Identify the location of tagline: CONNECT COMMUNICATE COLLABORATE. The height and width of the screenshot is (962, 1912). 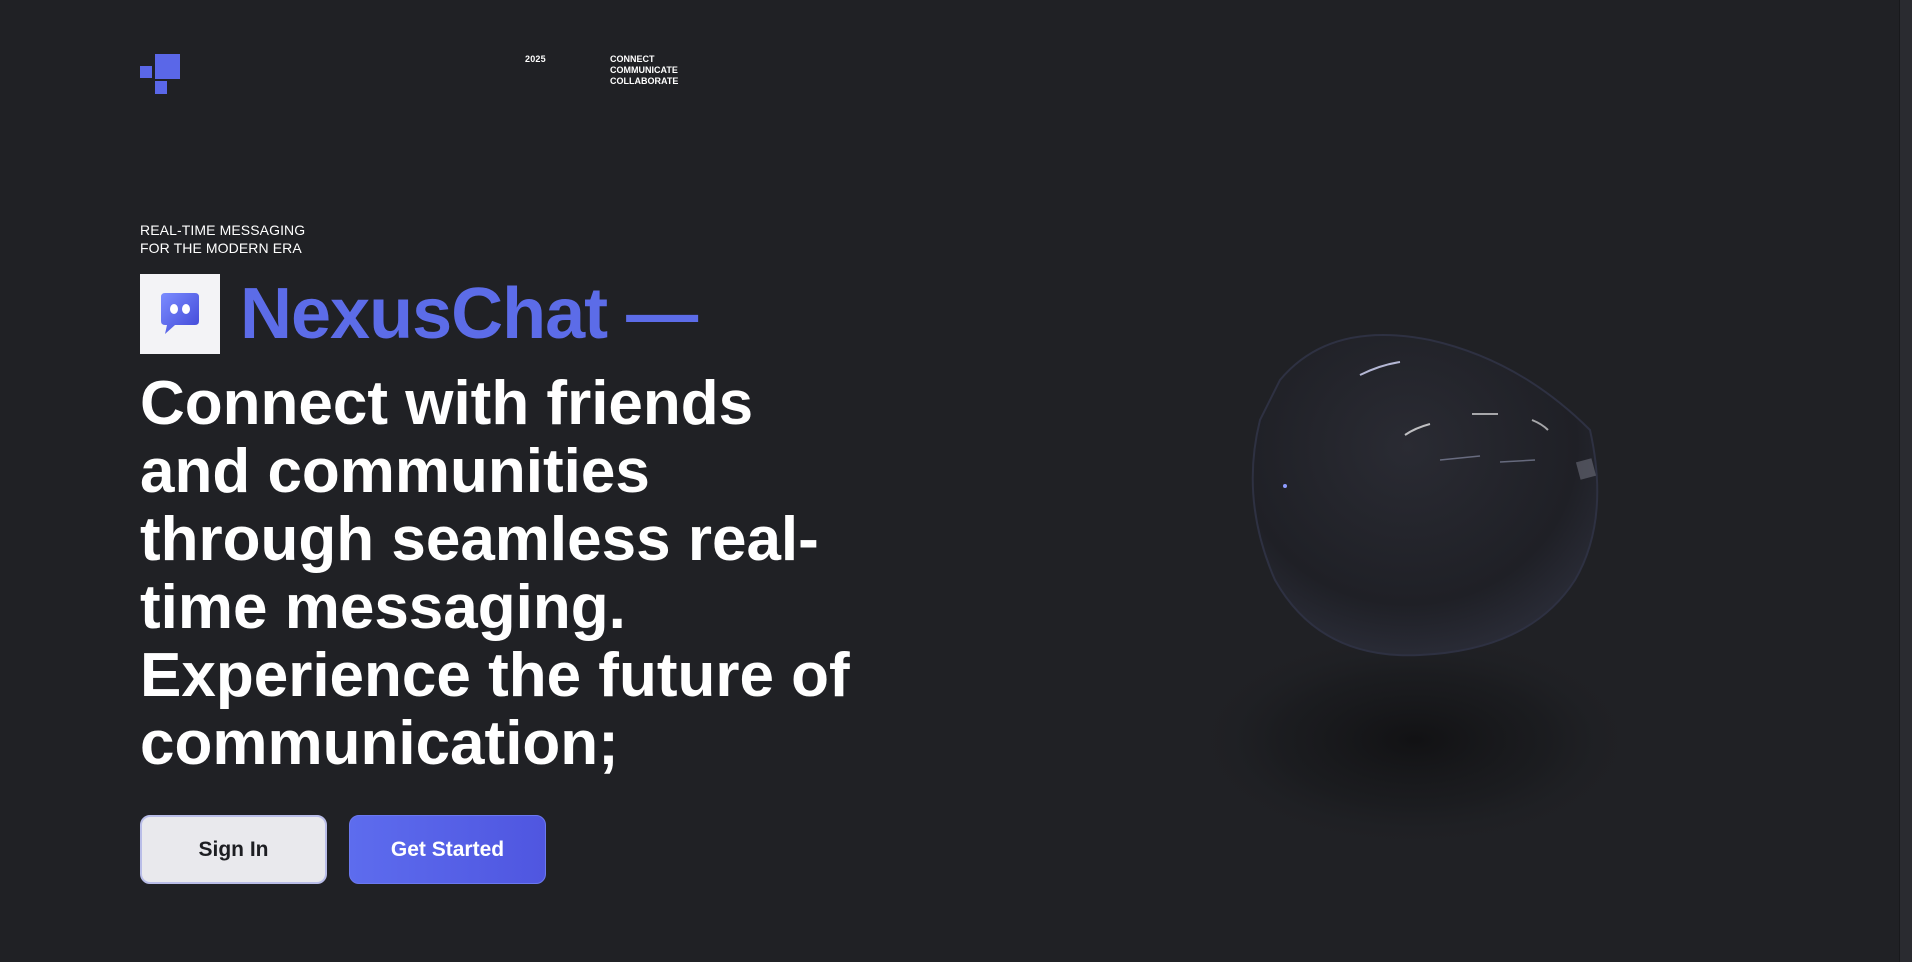
(644, 70).